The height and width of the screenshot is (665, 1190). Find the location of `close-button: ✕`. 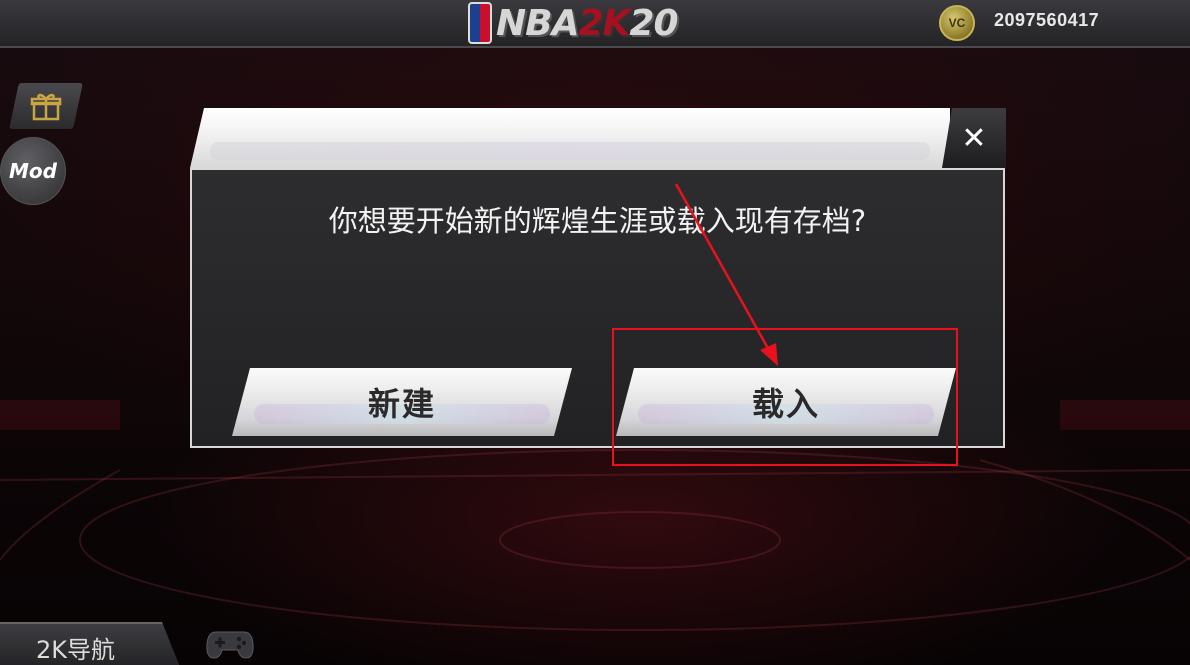

close-button: ✕ is located at coordinates (974, 138).